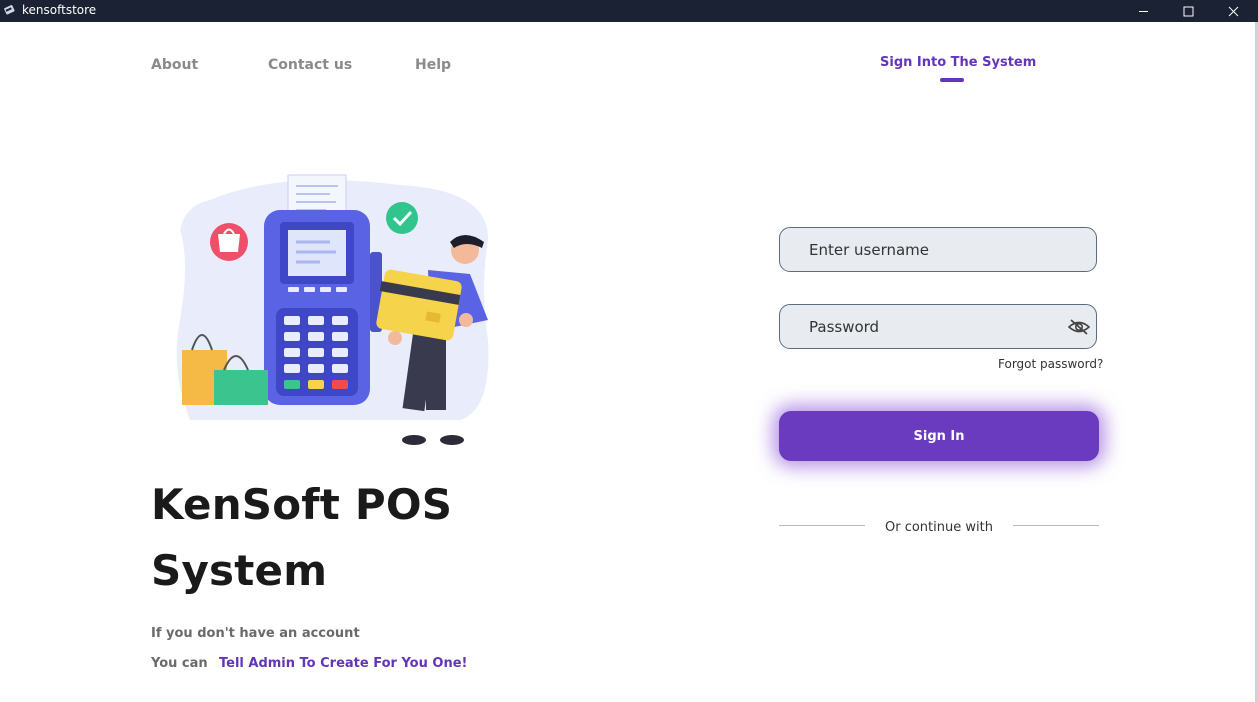 The image size is (1258, 702). Describe the element at coordinates (1079, 327) in the screenshot. I see `eye-slash-icon` at that location.